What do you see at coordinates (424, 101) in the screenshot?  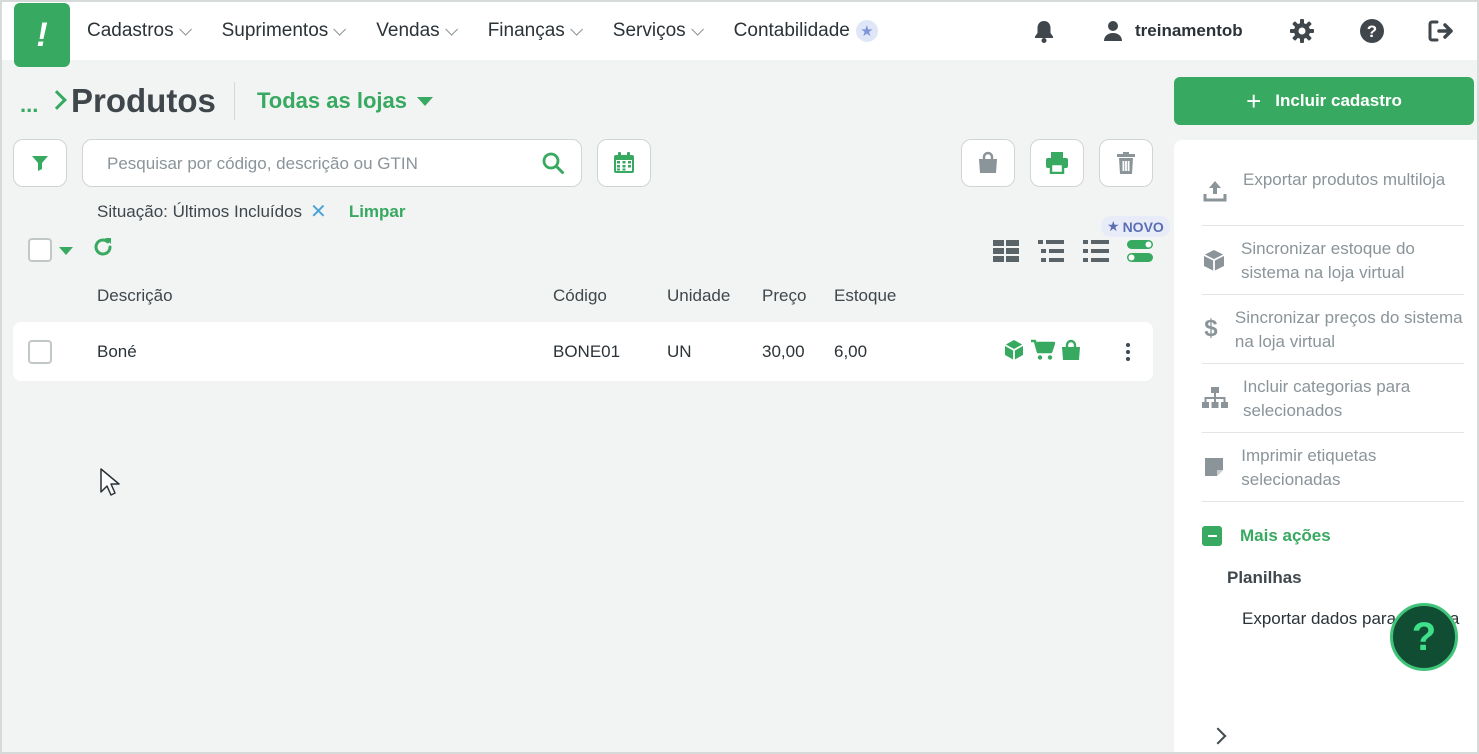 I see `caret-down-icon` at bounding box center [424, 101].